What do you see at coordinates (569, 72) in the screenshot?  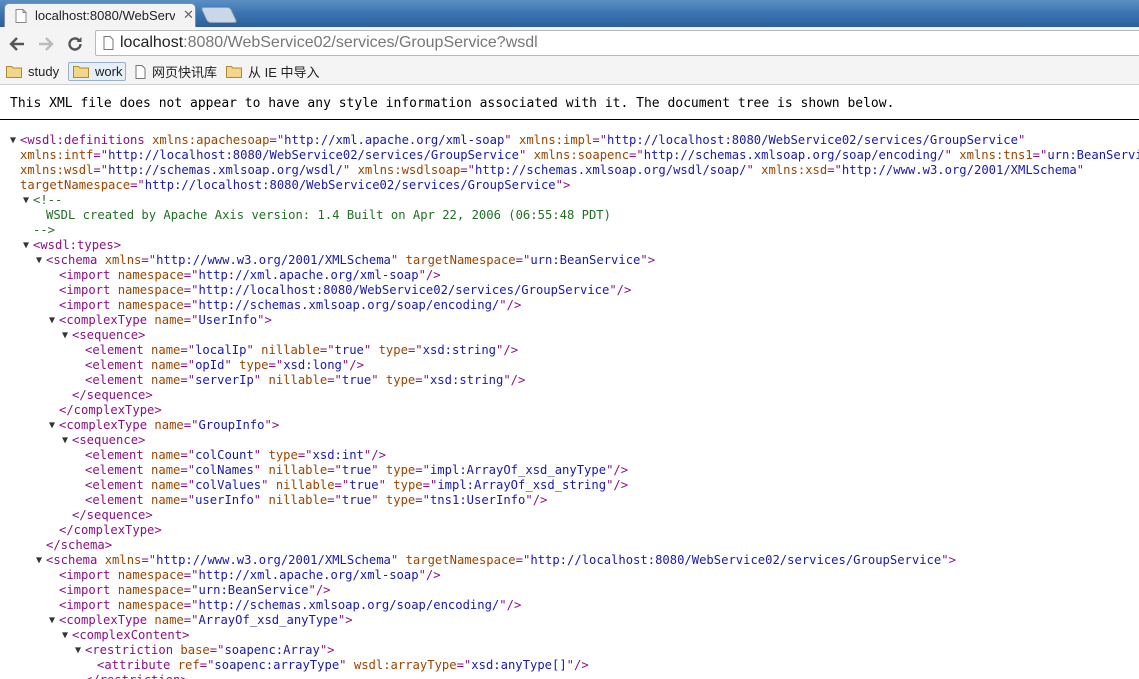 I see `bookmarks-bar: study work 网页快讯库 从 IE 中导入` at bounding box center [569, 72].